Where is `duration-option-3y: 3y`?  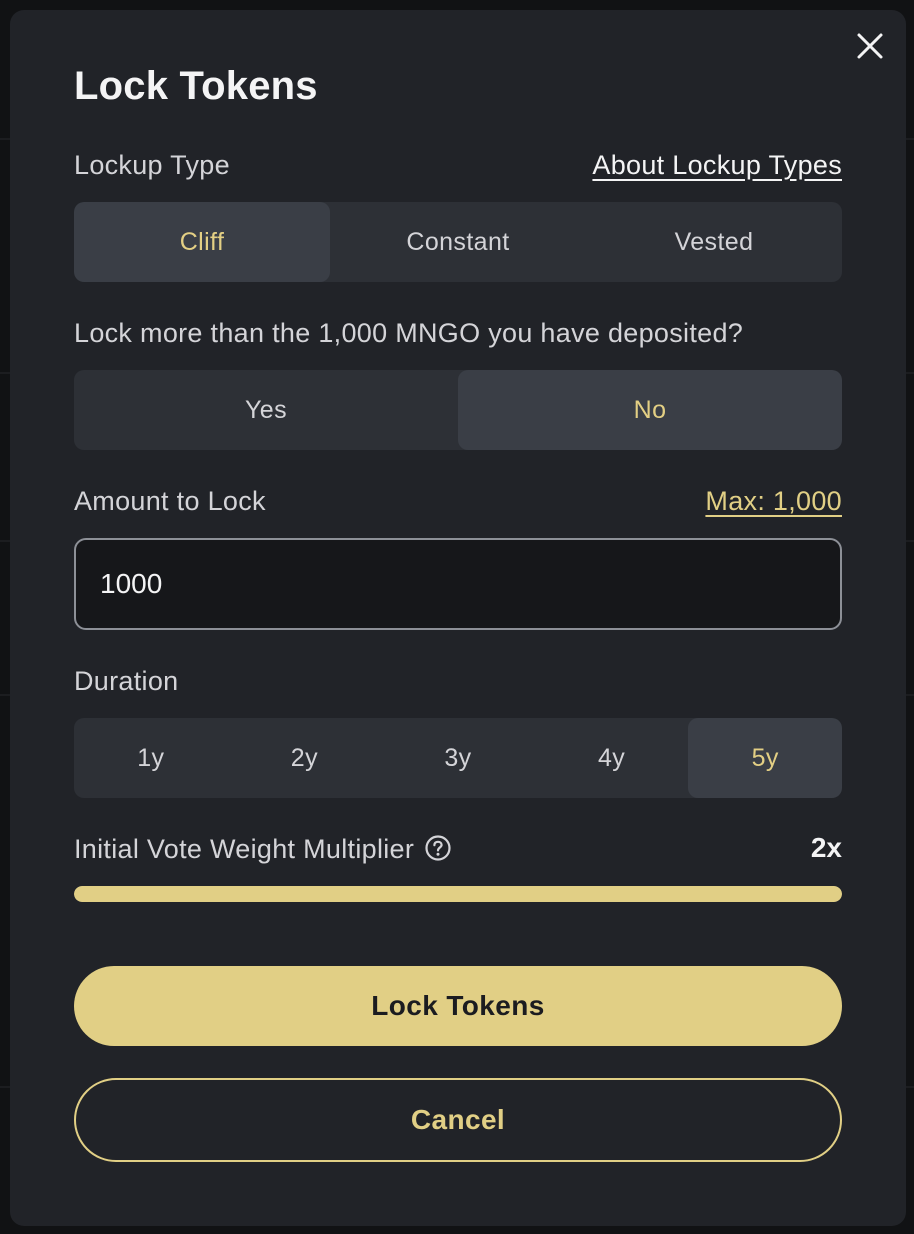 duration-option-3y: 3y is located at coordinates (458, 758).